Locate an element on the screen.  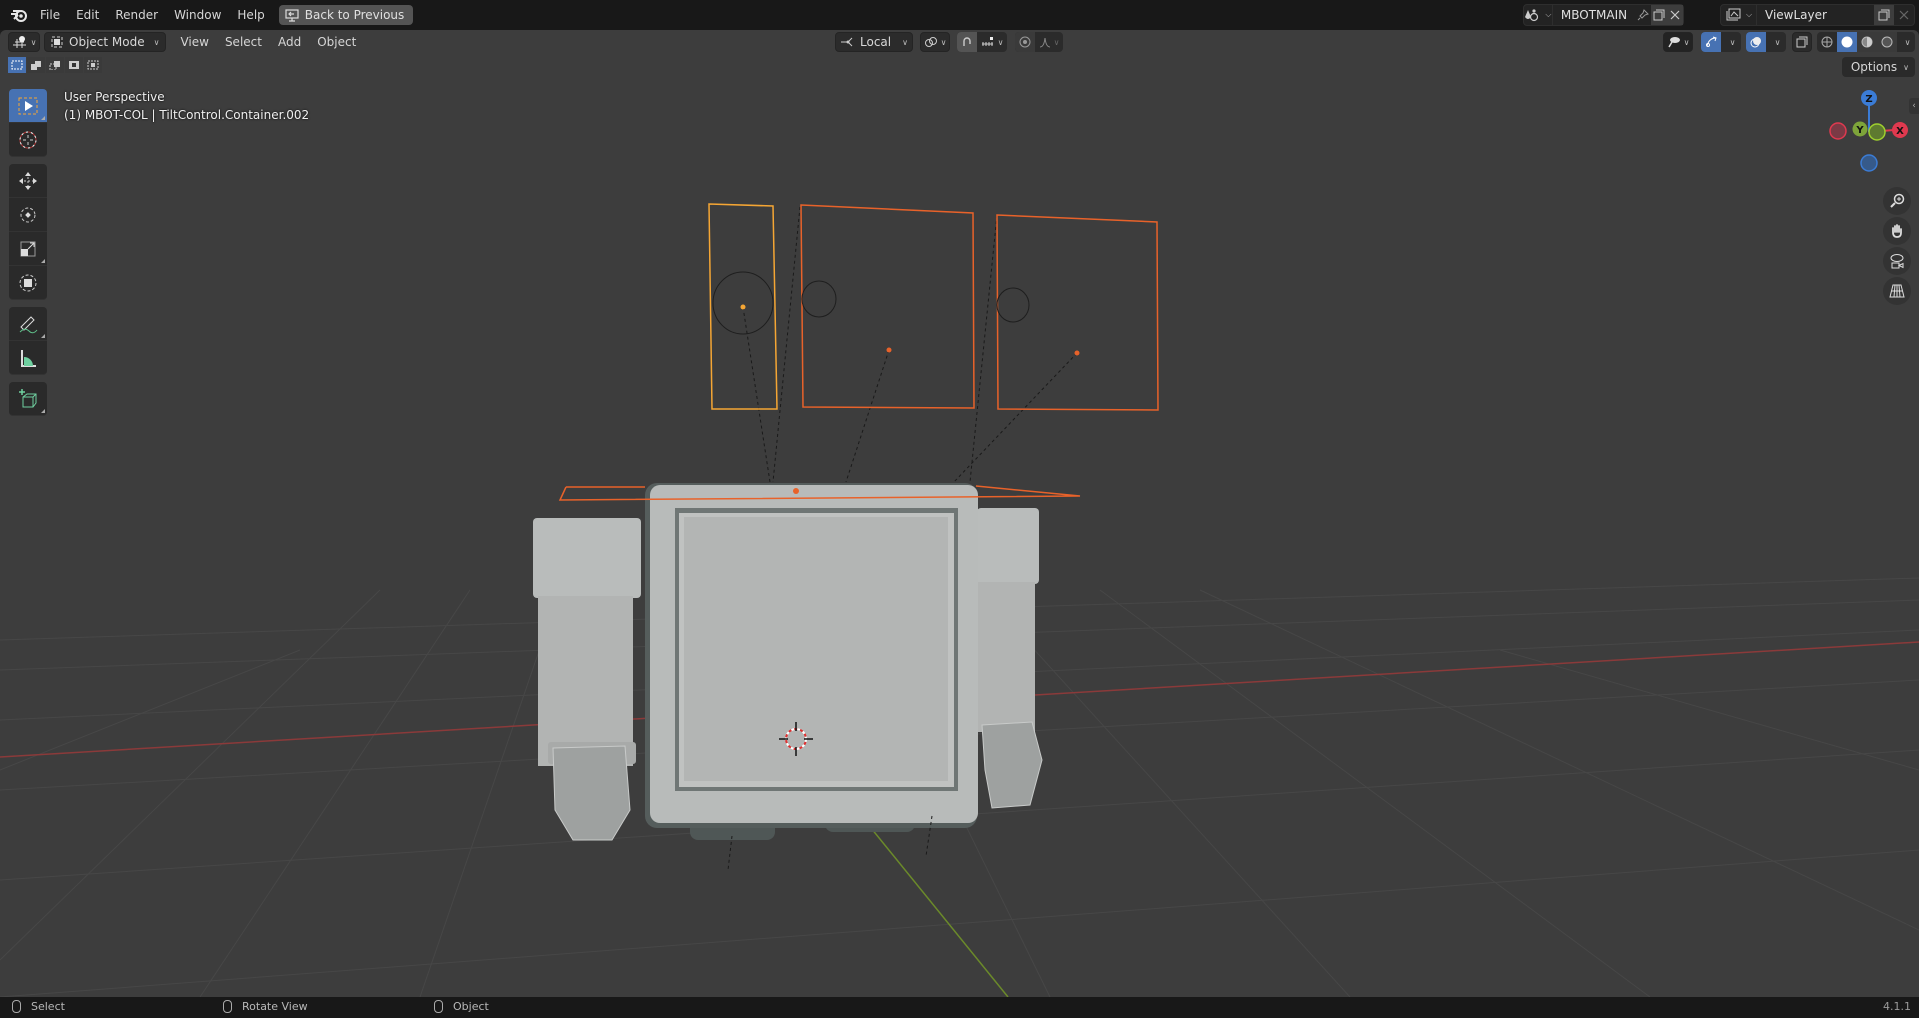
select-mode-set-icon is located at coordinates (17, 65).